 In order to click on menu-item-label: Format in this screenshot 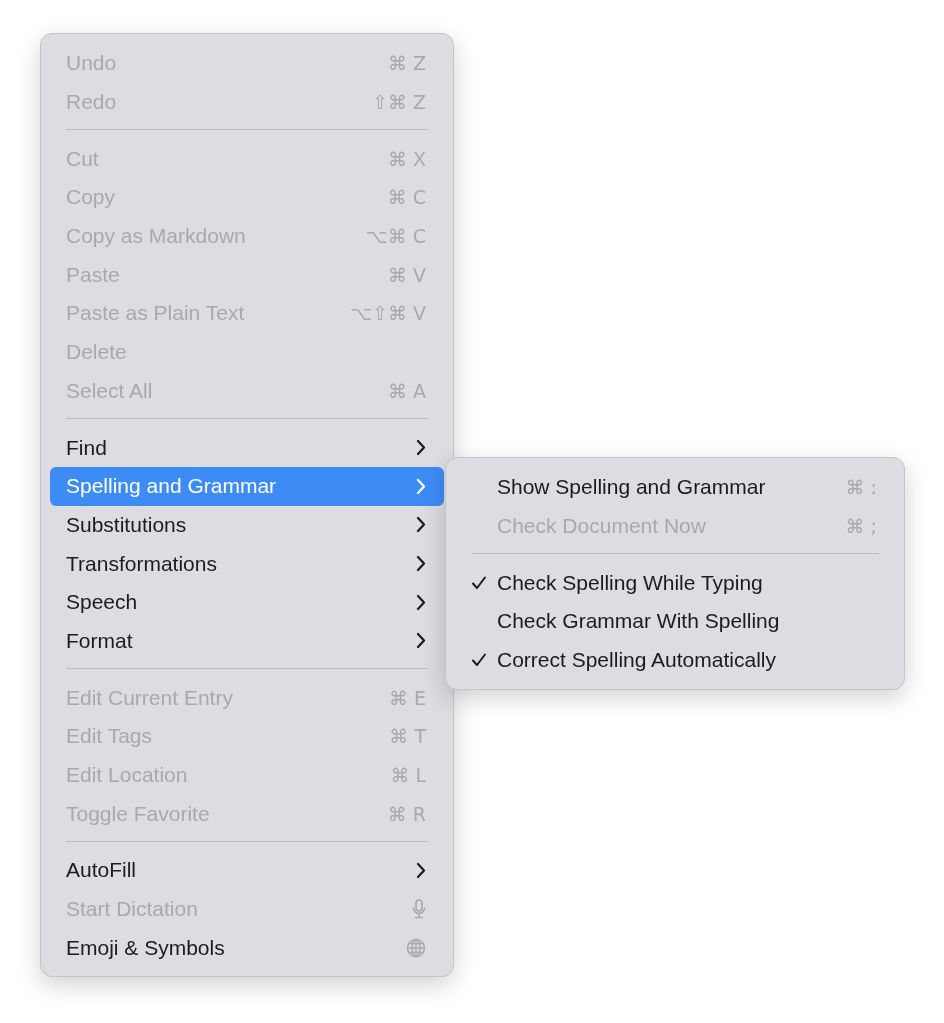, I will do `click(99, 640)`.